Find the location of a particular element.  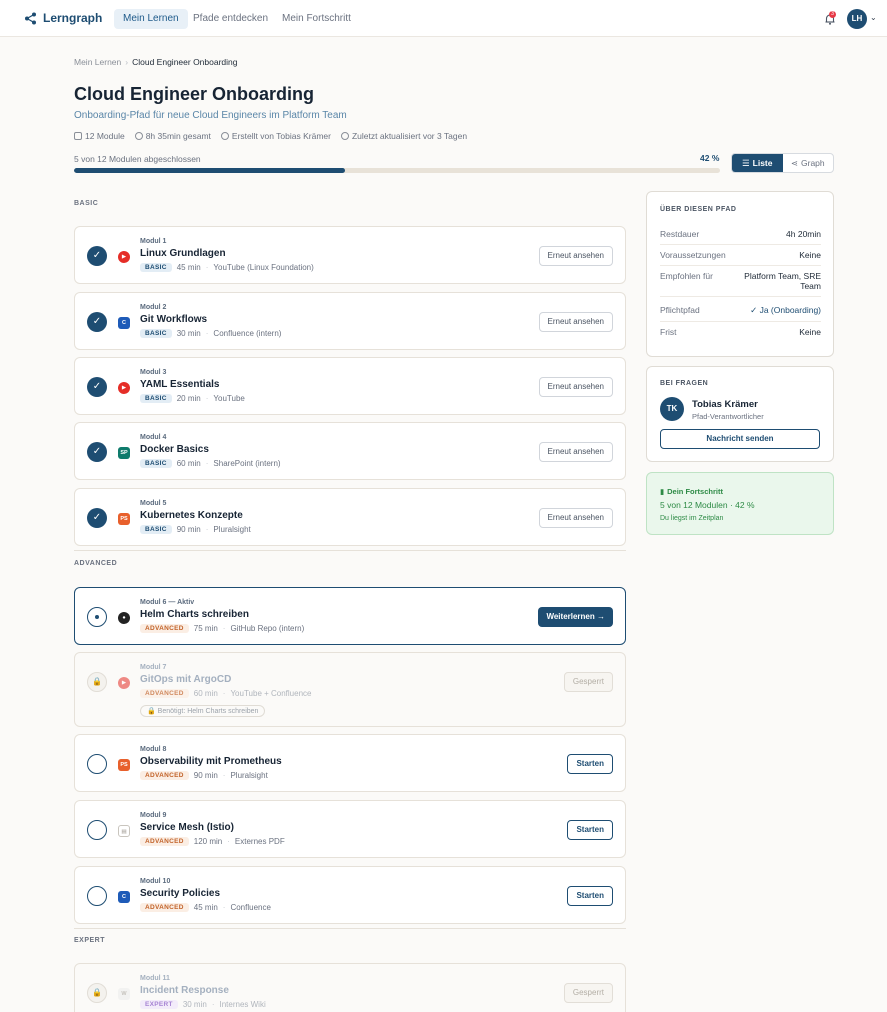

about-value: ✓ Ja (Onboarding) is located at coordinates (785, 310).